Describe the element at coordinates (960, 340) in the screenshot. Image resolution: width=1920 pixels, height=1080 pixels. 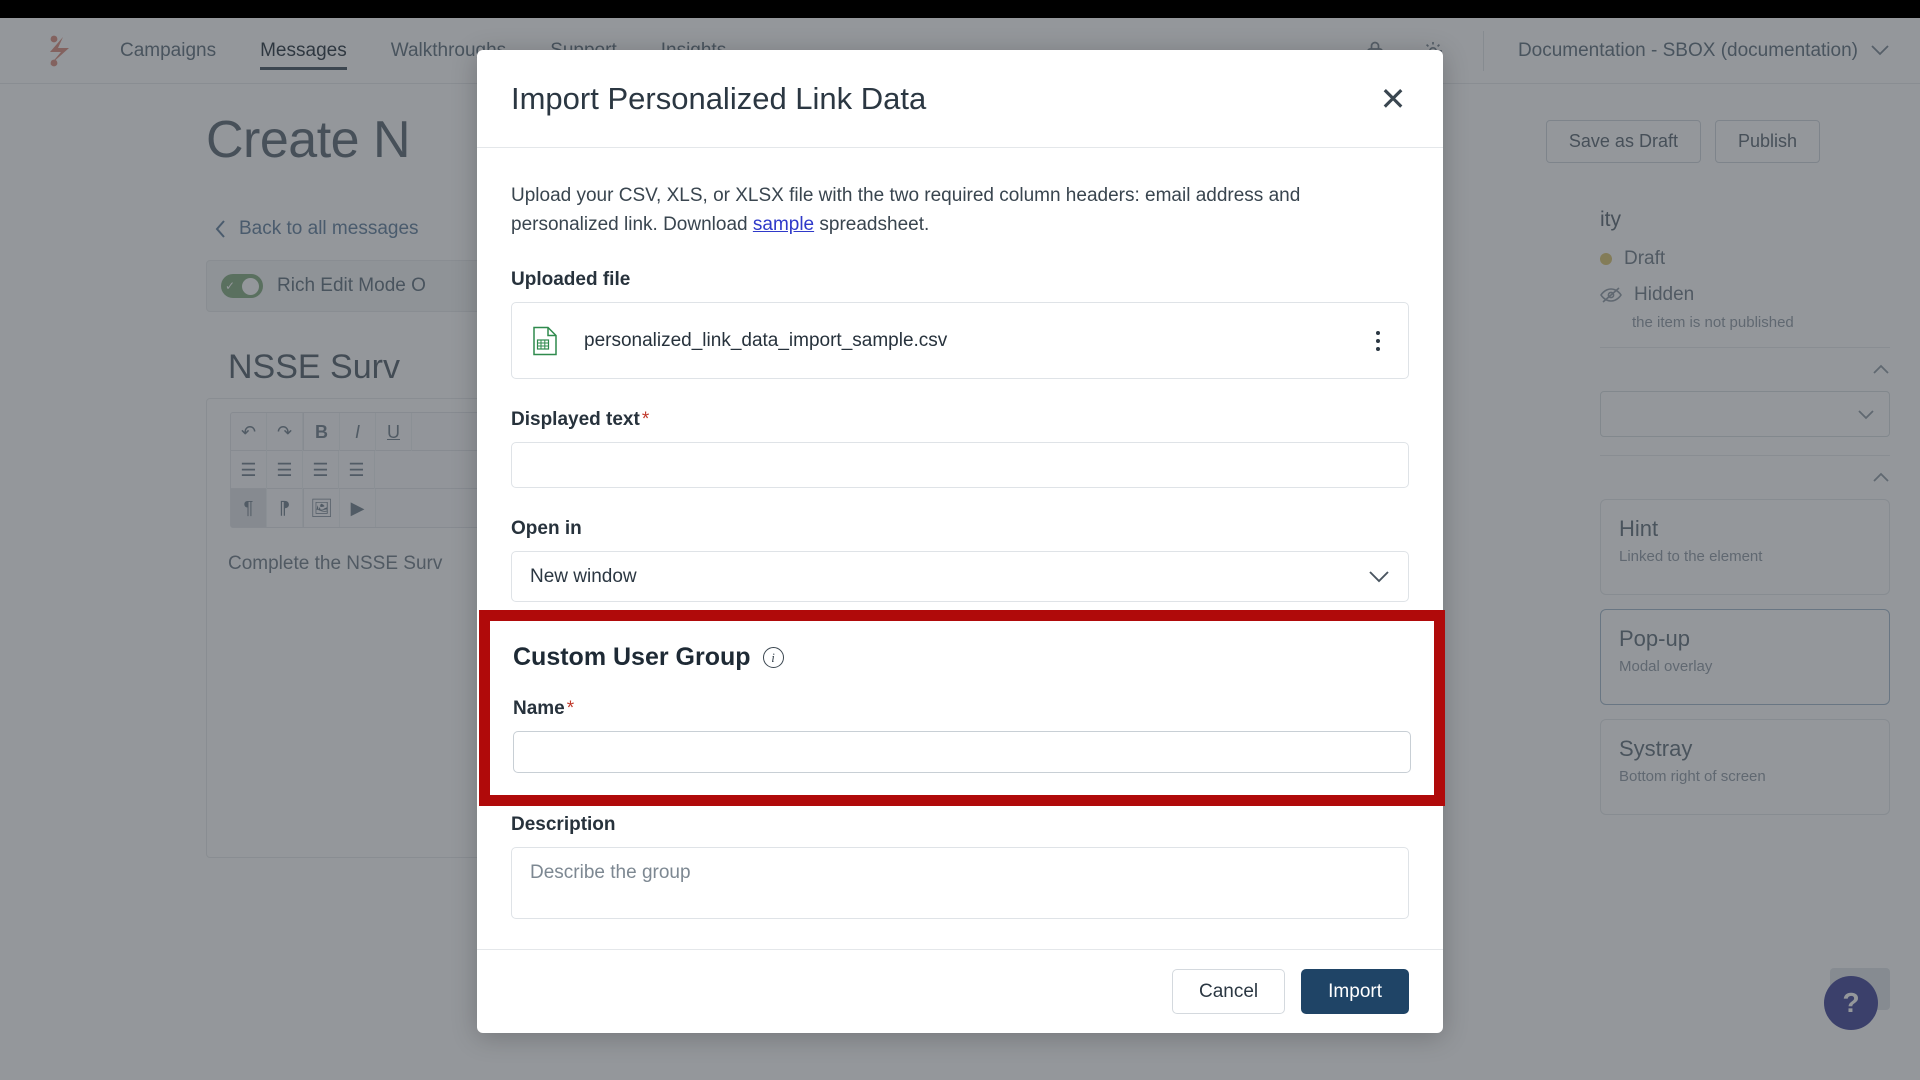
I see `uploaded-file-row: personalized_link_data_import_sample.csv` at that location.